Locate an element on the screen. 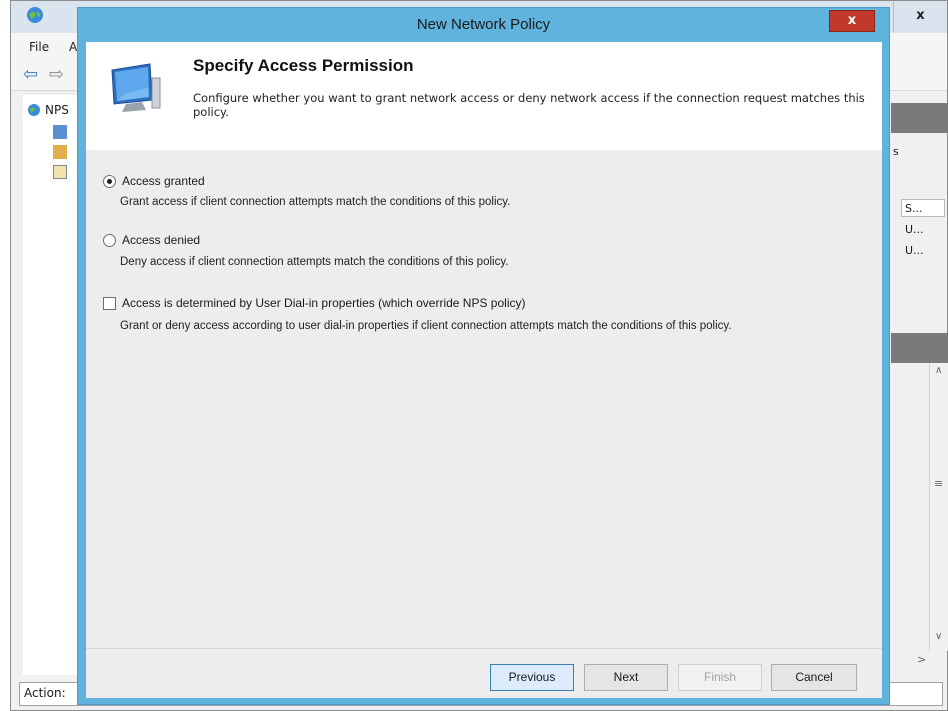  vertical-scrollbar is located at coordinates (938, 507).